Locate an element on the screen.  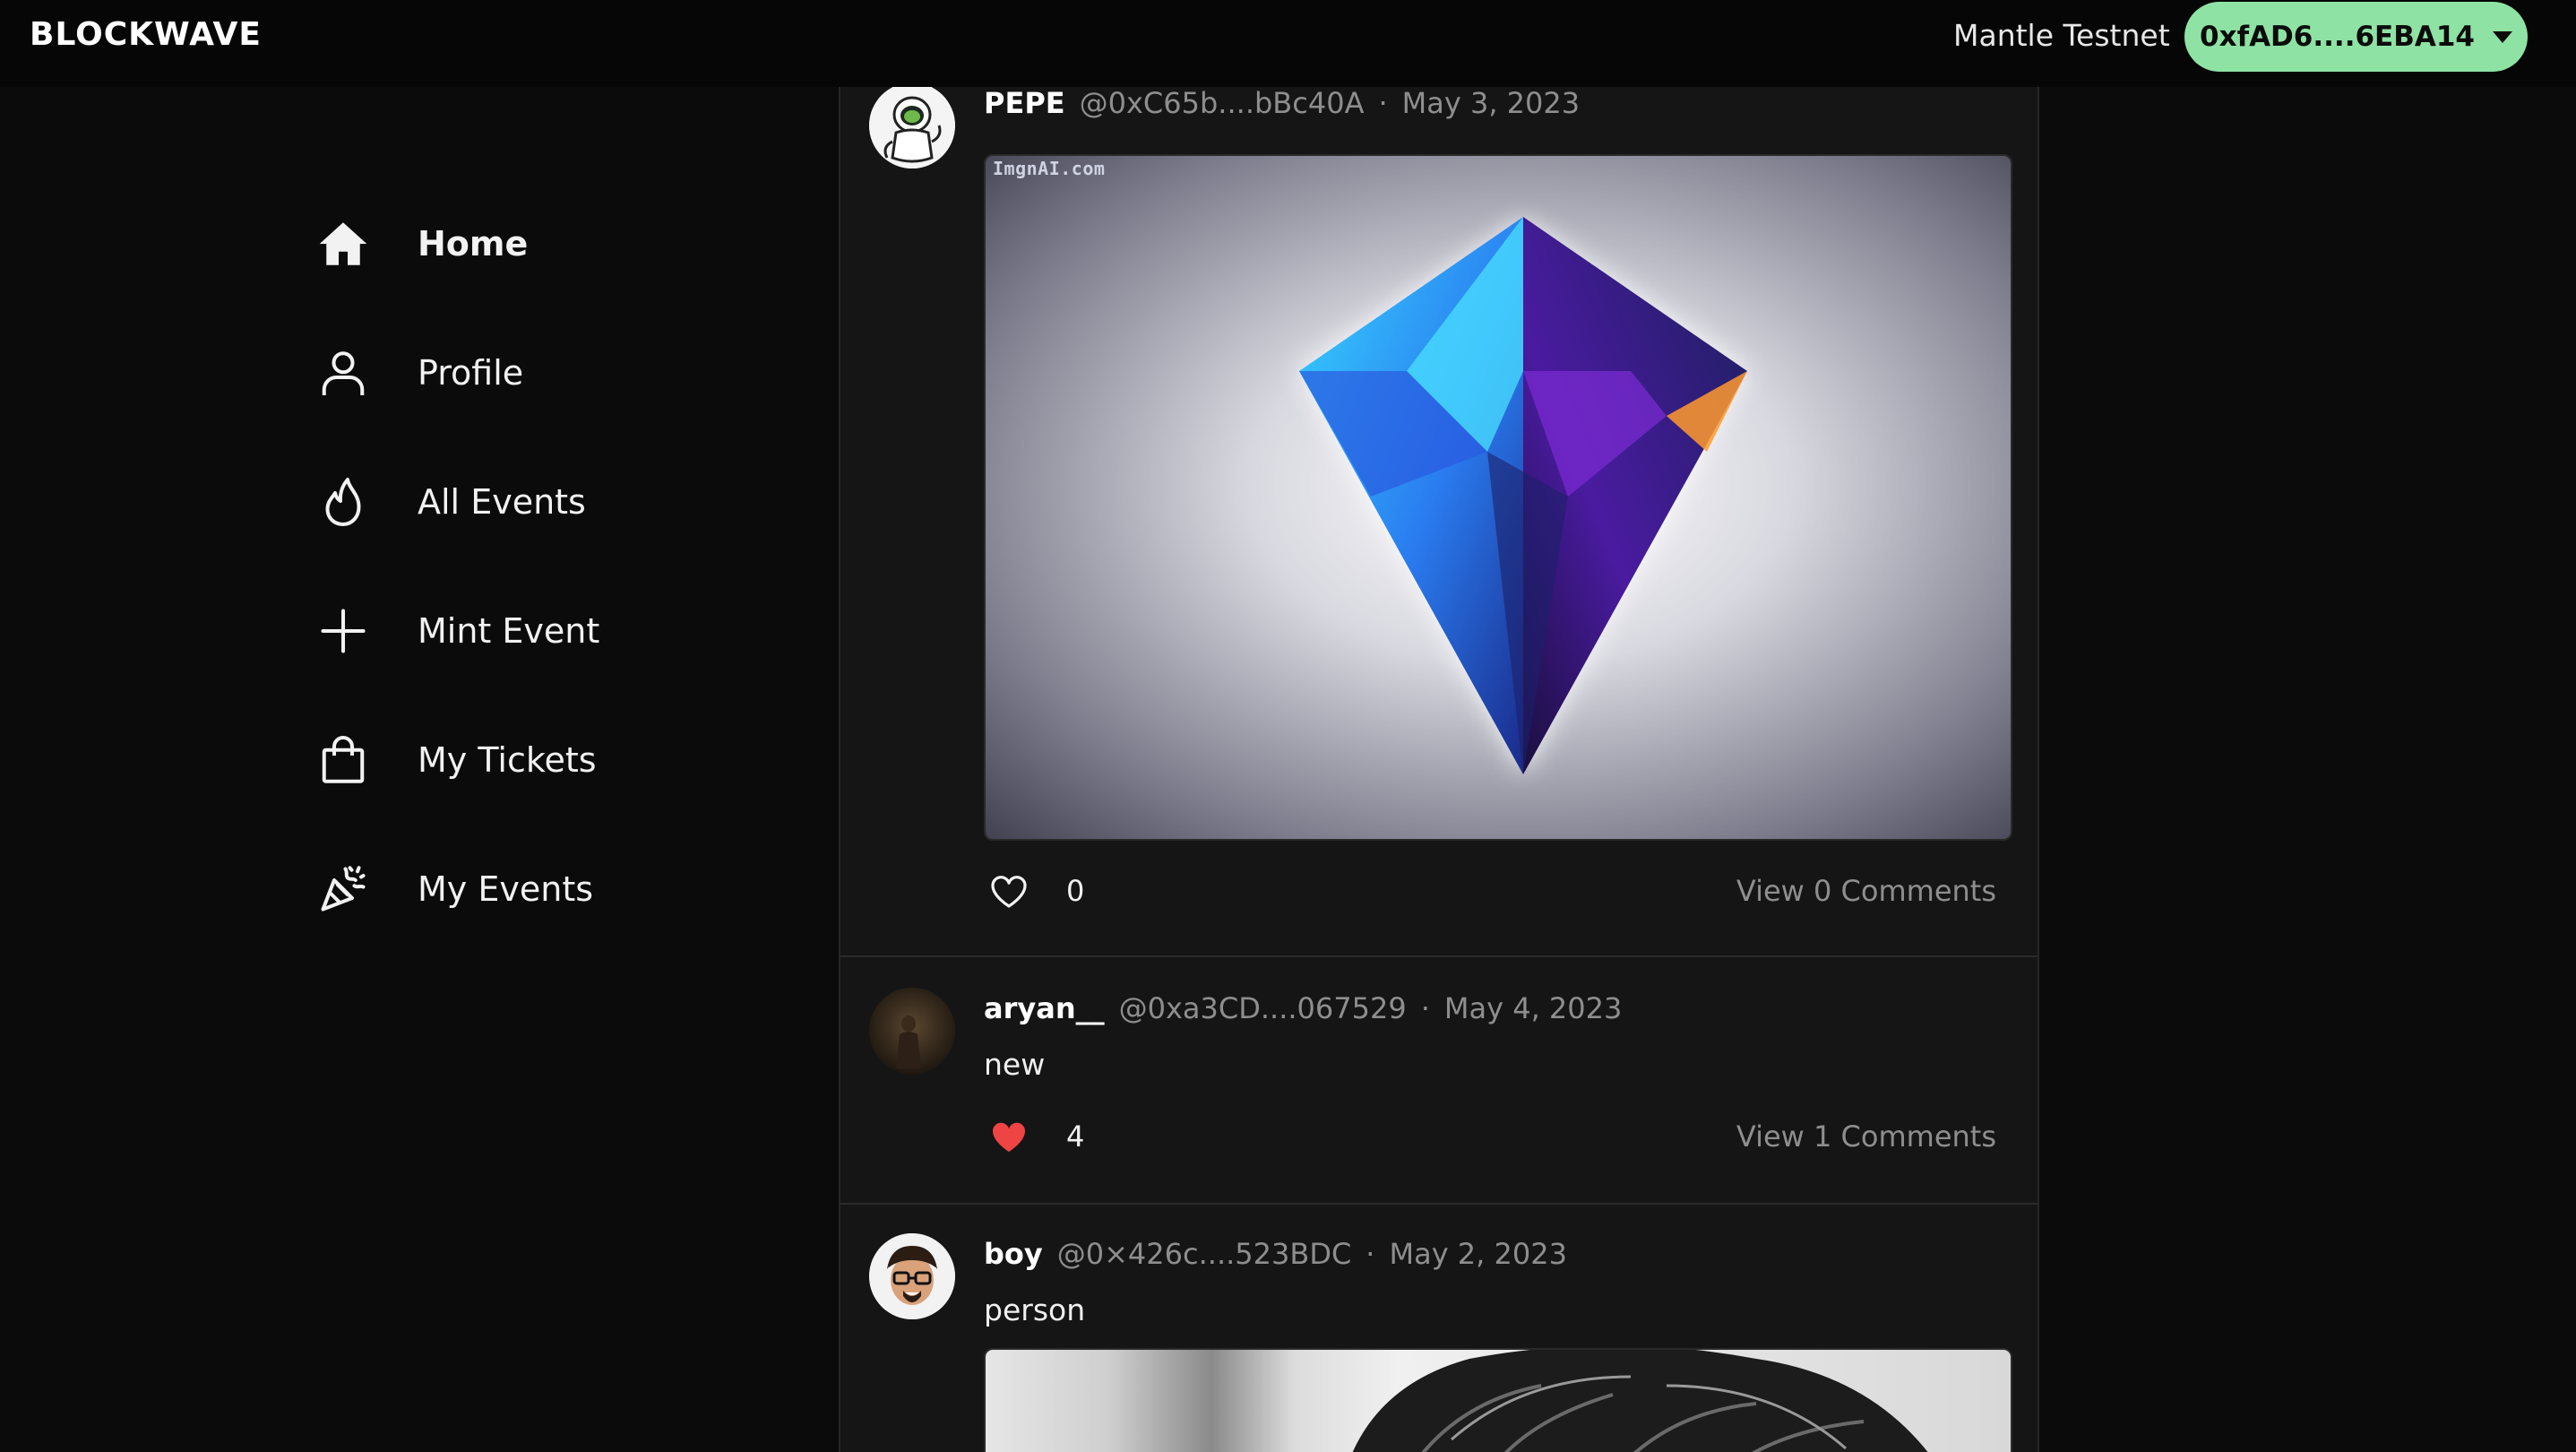
post-handle: @0×426c....523BDC is located at coordinates (1204, 1254).